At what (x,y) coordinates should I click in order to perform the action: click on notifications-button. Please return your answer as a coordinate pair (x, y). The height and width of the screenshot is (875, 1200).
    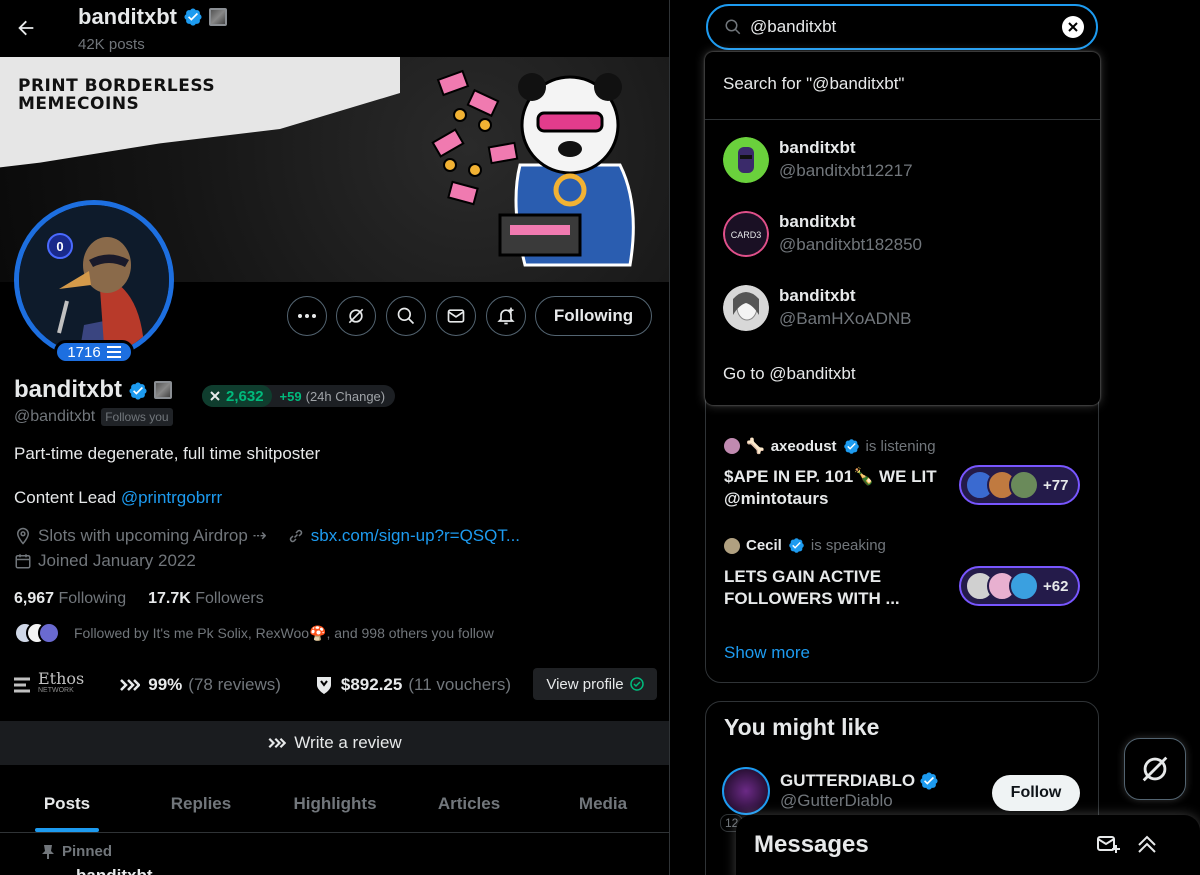
    Looking at the image, I should click on (506, 316).